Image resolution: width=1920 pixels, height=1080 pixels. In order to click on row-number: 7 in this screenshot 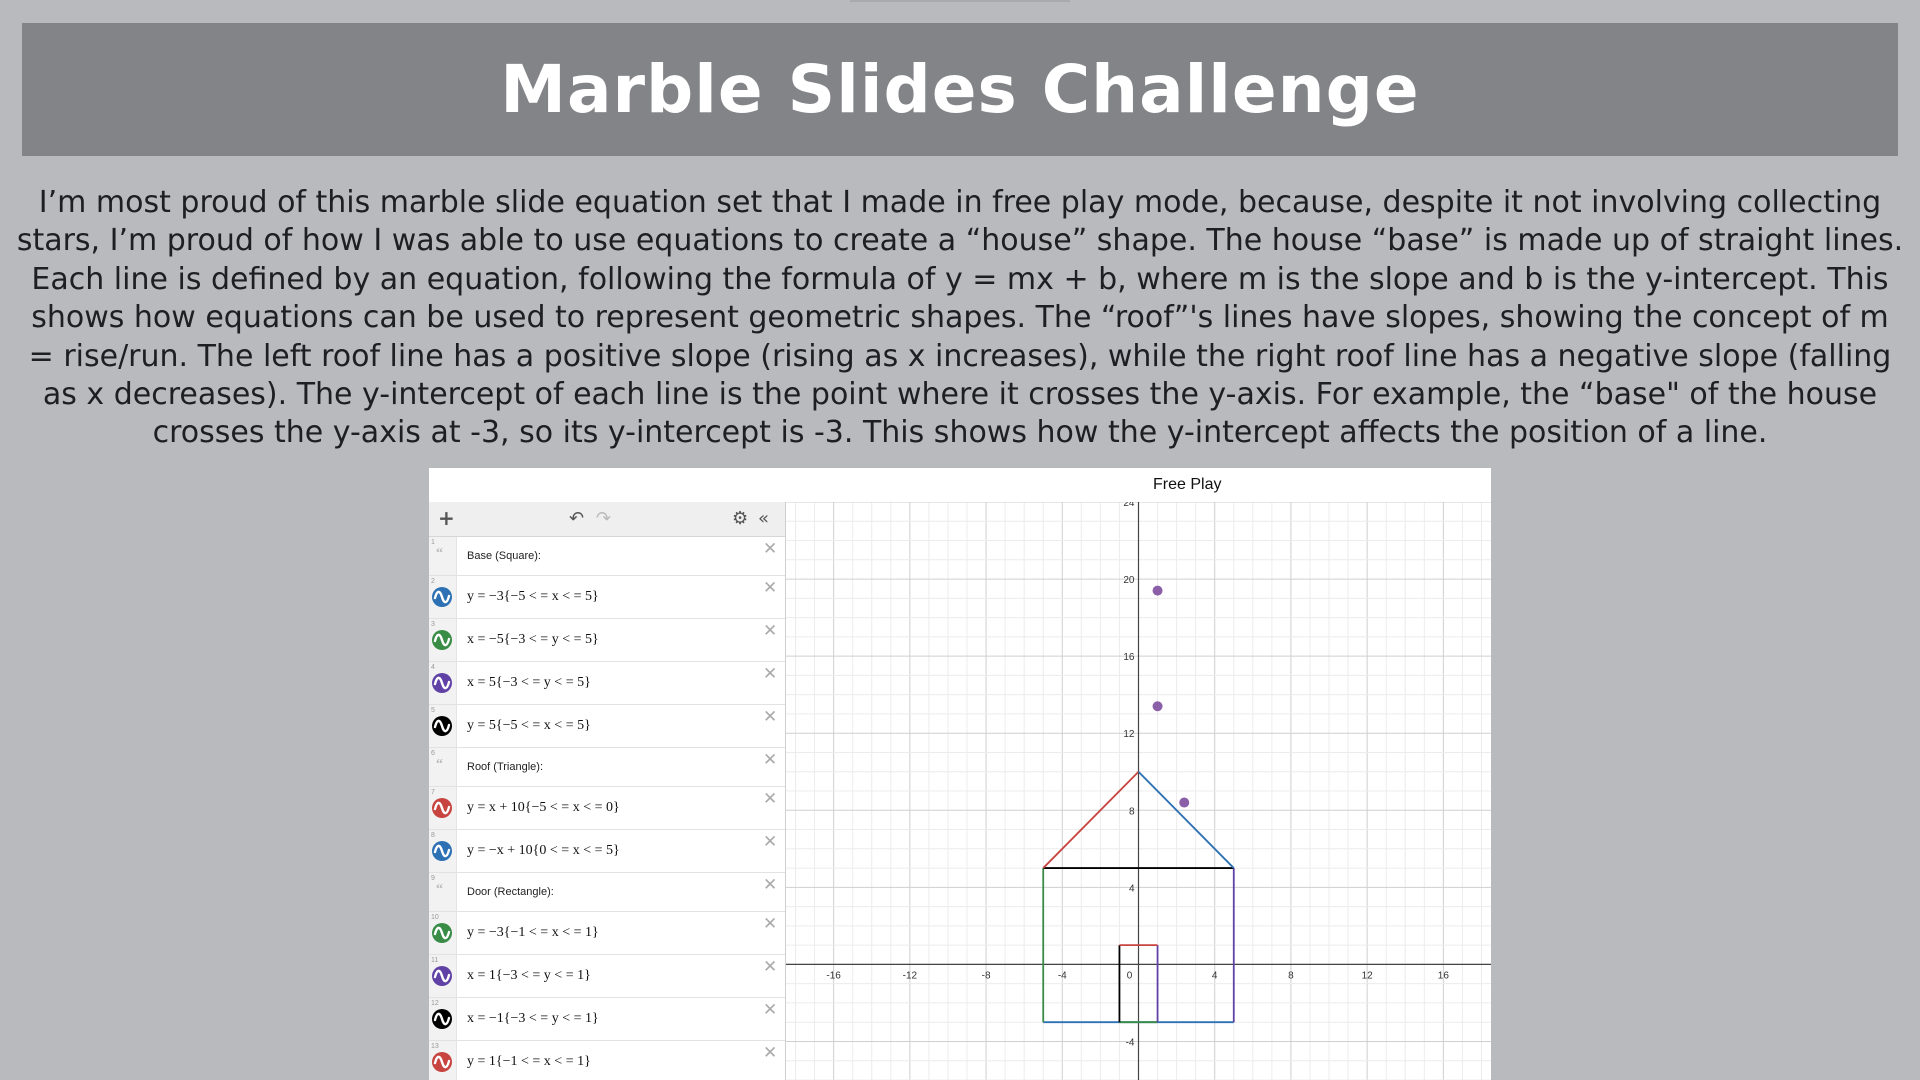, I will do `click(433, 792)`.